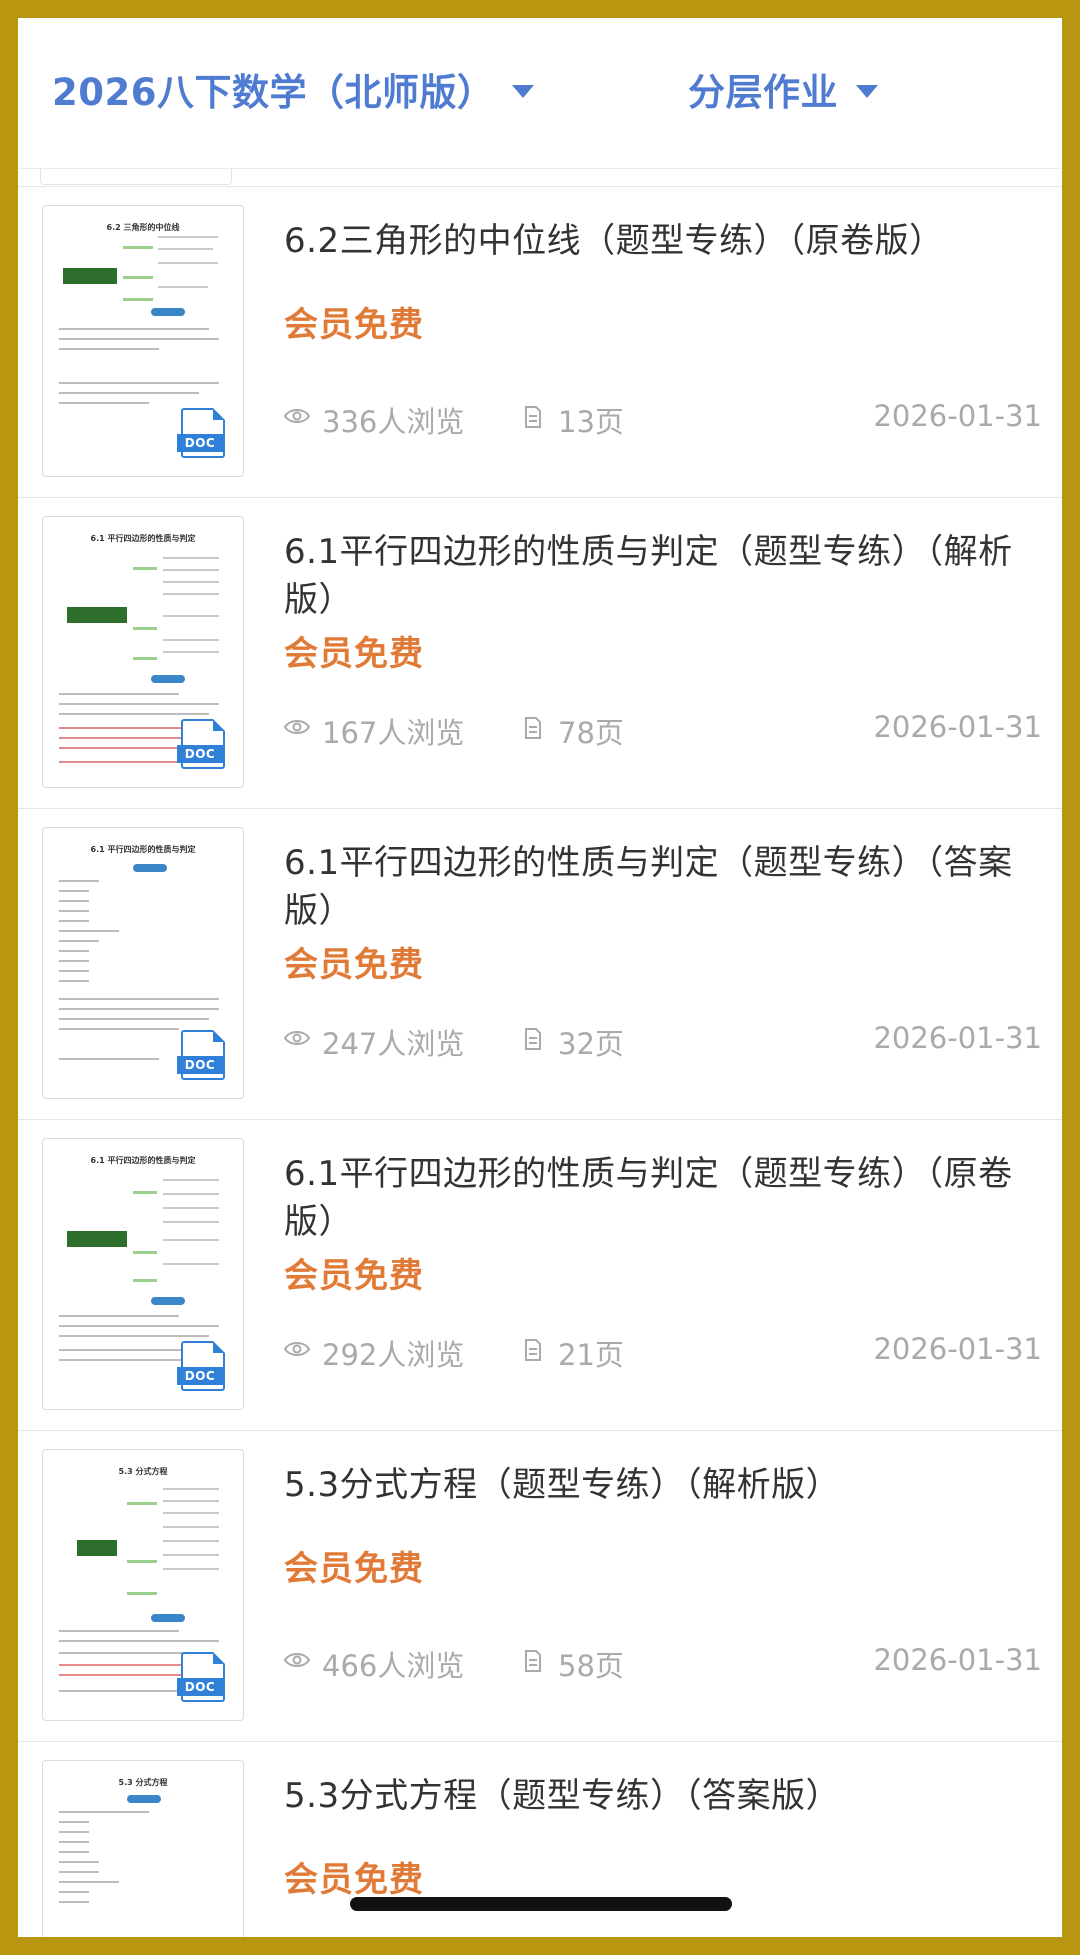 This screenshot has height=1955, width=1080. Describe the element at coordinates (393, 1666) in the screenshot. I see `view-count: 466人浏览` at that location.